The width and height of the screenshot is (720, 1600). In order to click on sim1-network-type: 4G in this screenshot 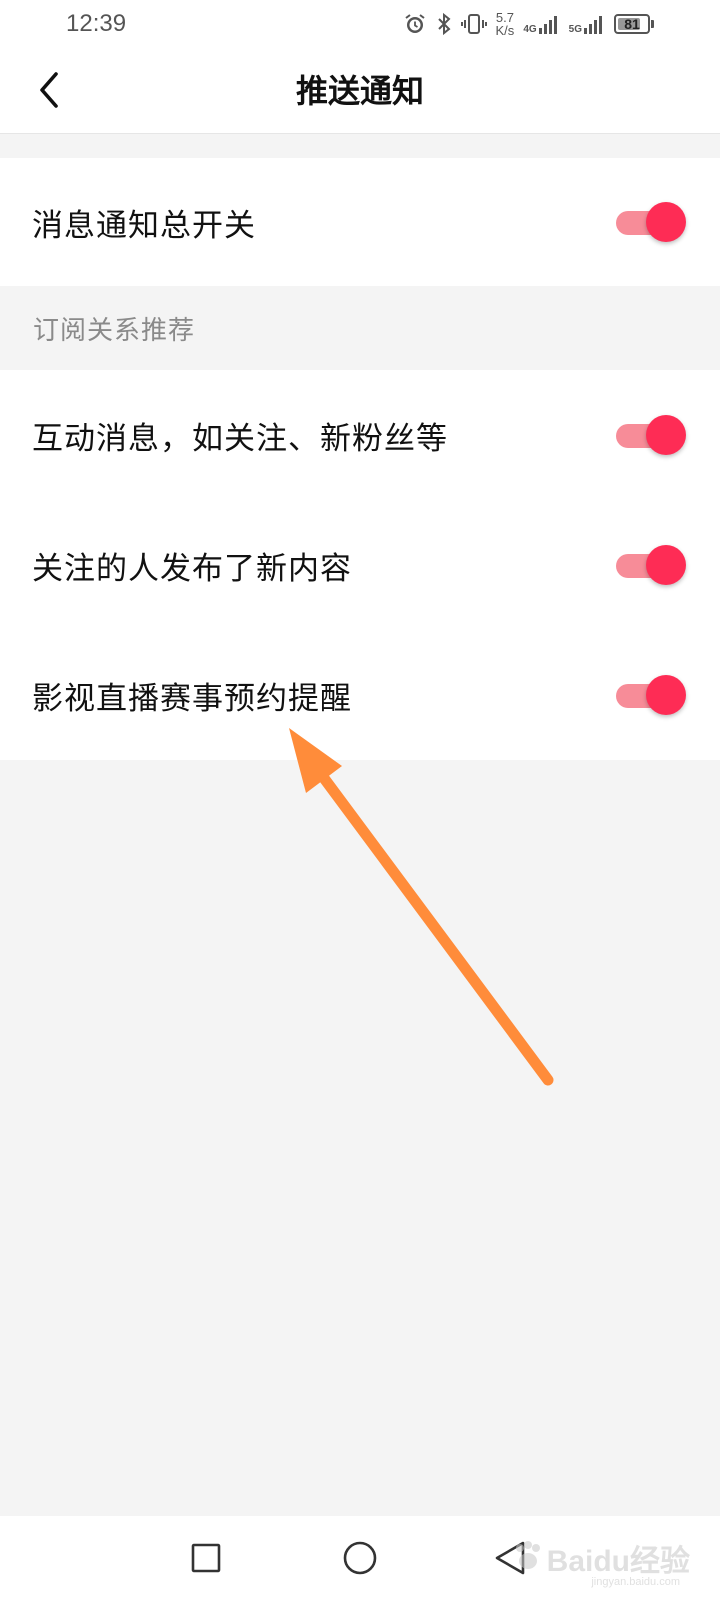, I will do `click(530, 29)`.